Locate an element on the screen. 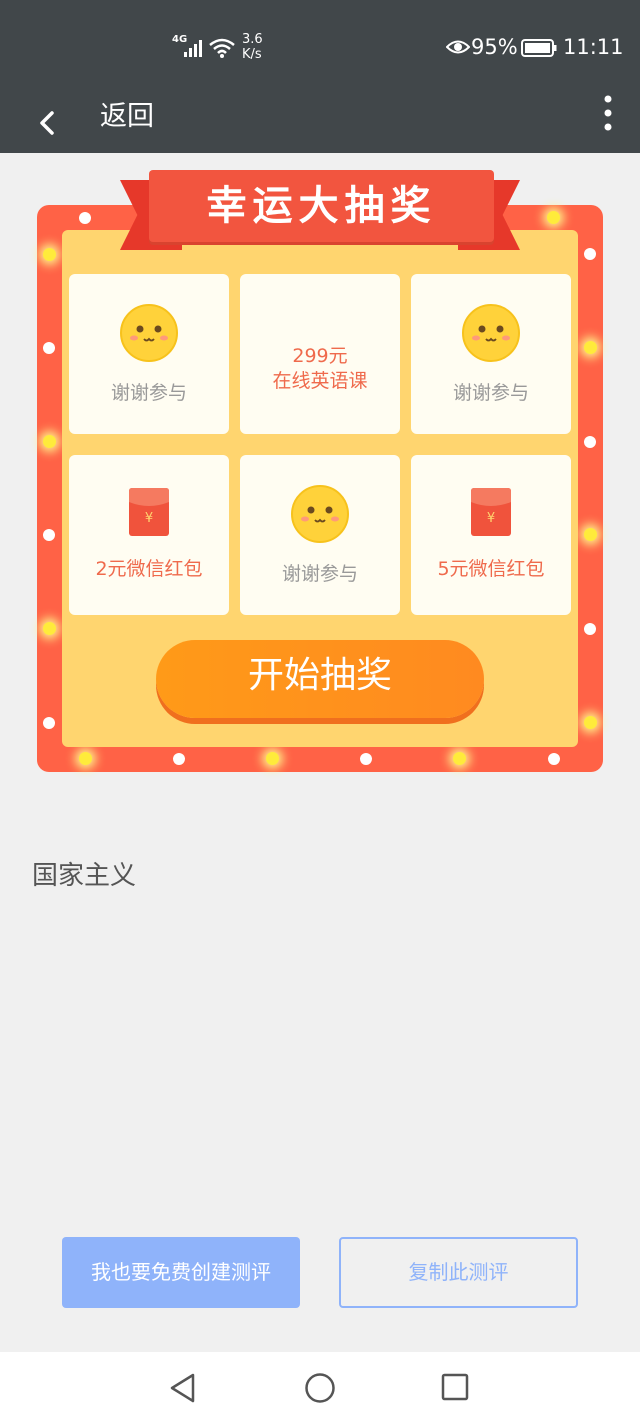 The image size is (640, 1422). prize-label-line1: 299元 is located at coordinates (320, 356).